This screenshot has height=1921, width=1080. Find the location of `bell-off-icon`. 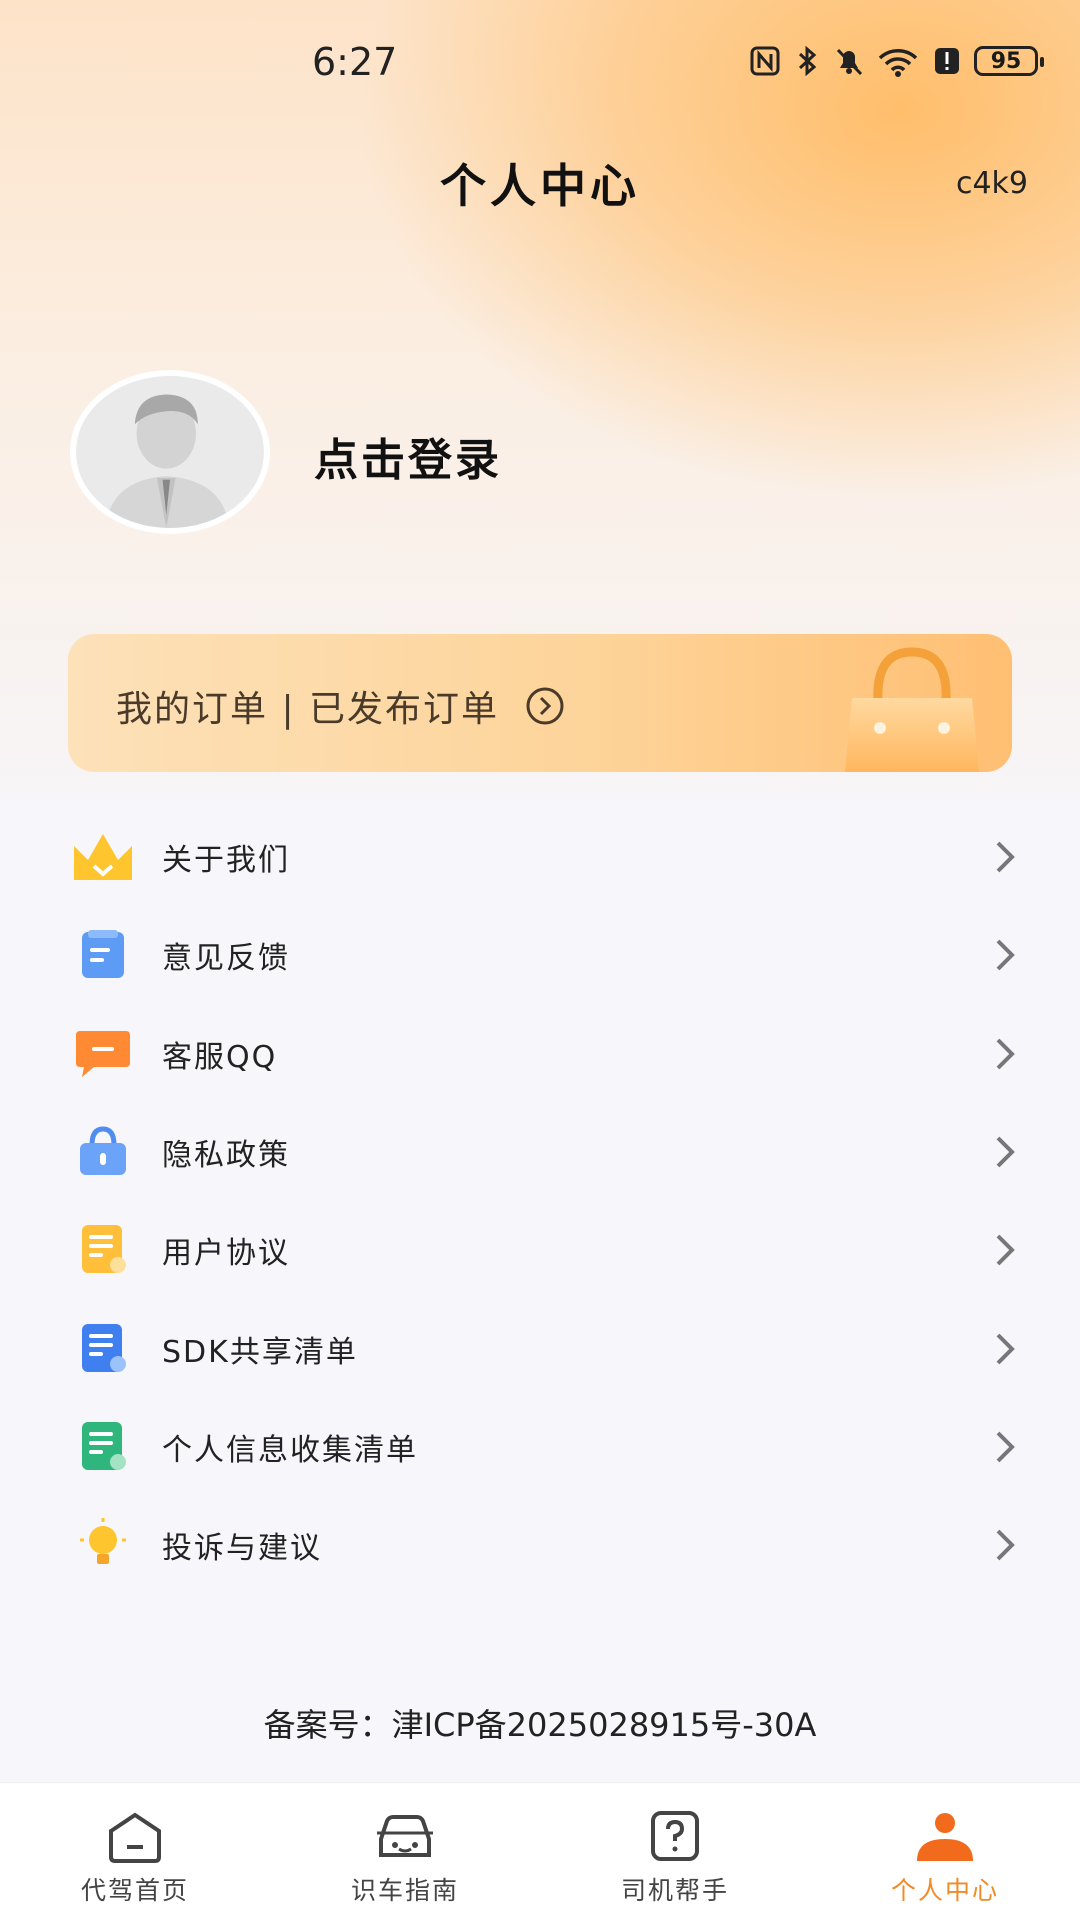

bell-off-icon is located at coordinates (849, 62).